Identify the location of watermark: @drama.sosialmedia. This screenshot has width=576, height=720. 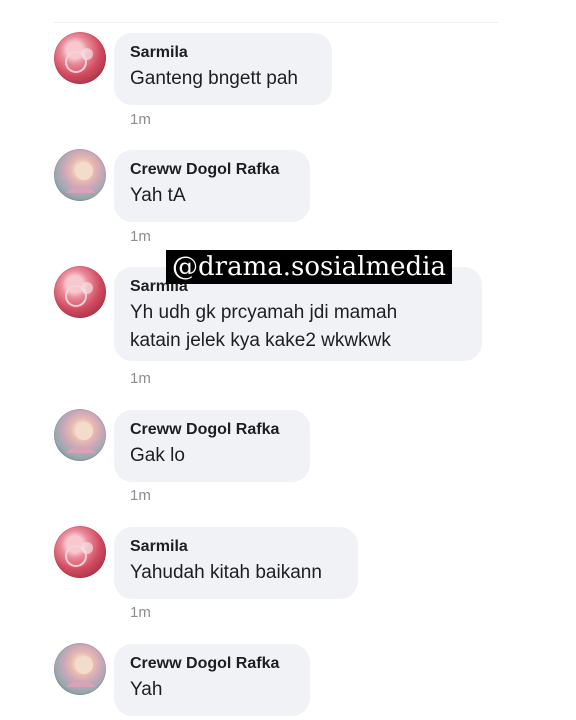
(309, 267).